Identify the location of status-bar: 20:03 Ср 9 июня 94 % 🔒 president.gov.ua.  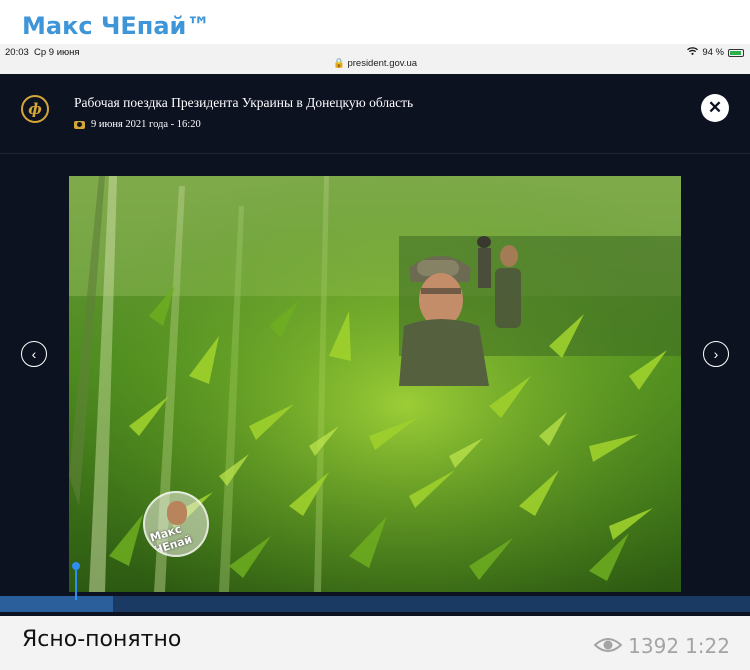
(375, 59).